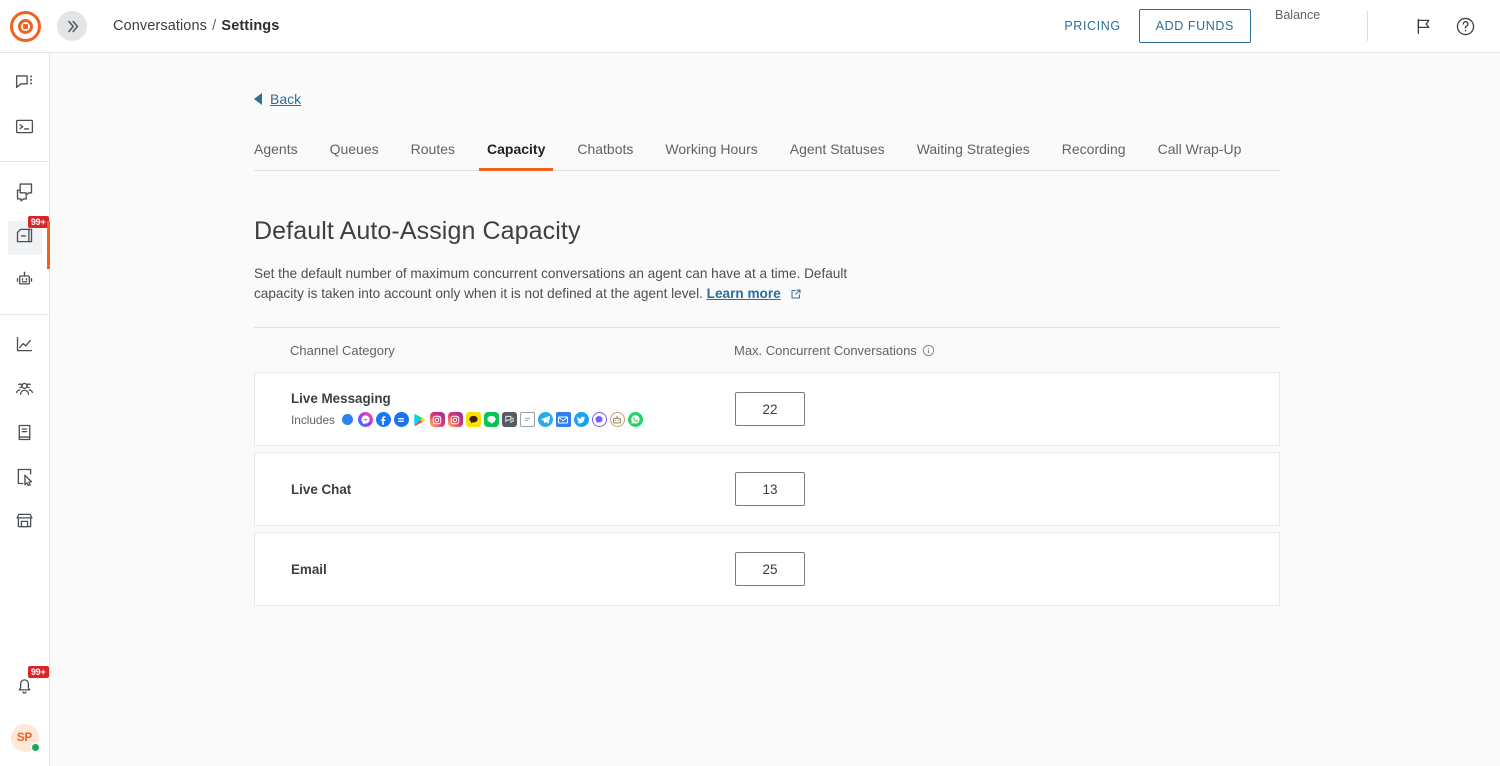  I want to click on analytics-chart-icon, so click(24, 347).